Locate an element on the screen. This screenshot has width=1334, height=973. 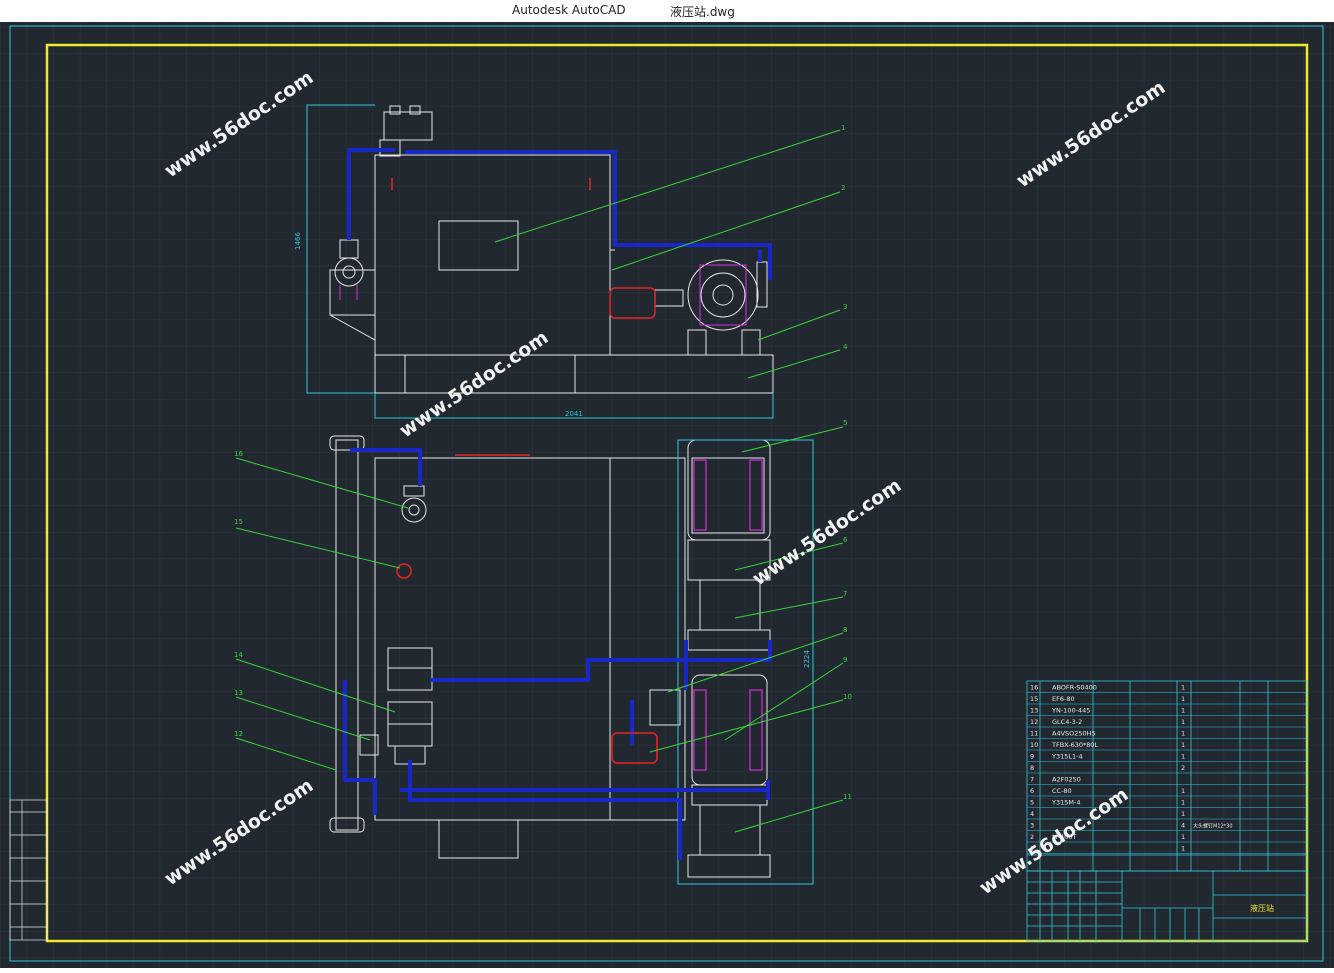
callout-5: 5 is located at coordinates (845, 423).